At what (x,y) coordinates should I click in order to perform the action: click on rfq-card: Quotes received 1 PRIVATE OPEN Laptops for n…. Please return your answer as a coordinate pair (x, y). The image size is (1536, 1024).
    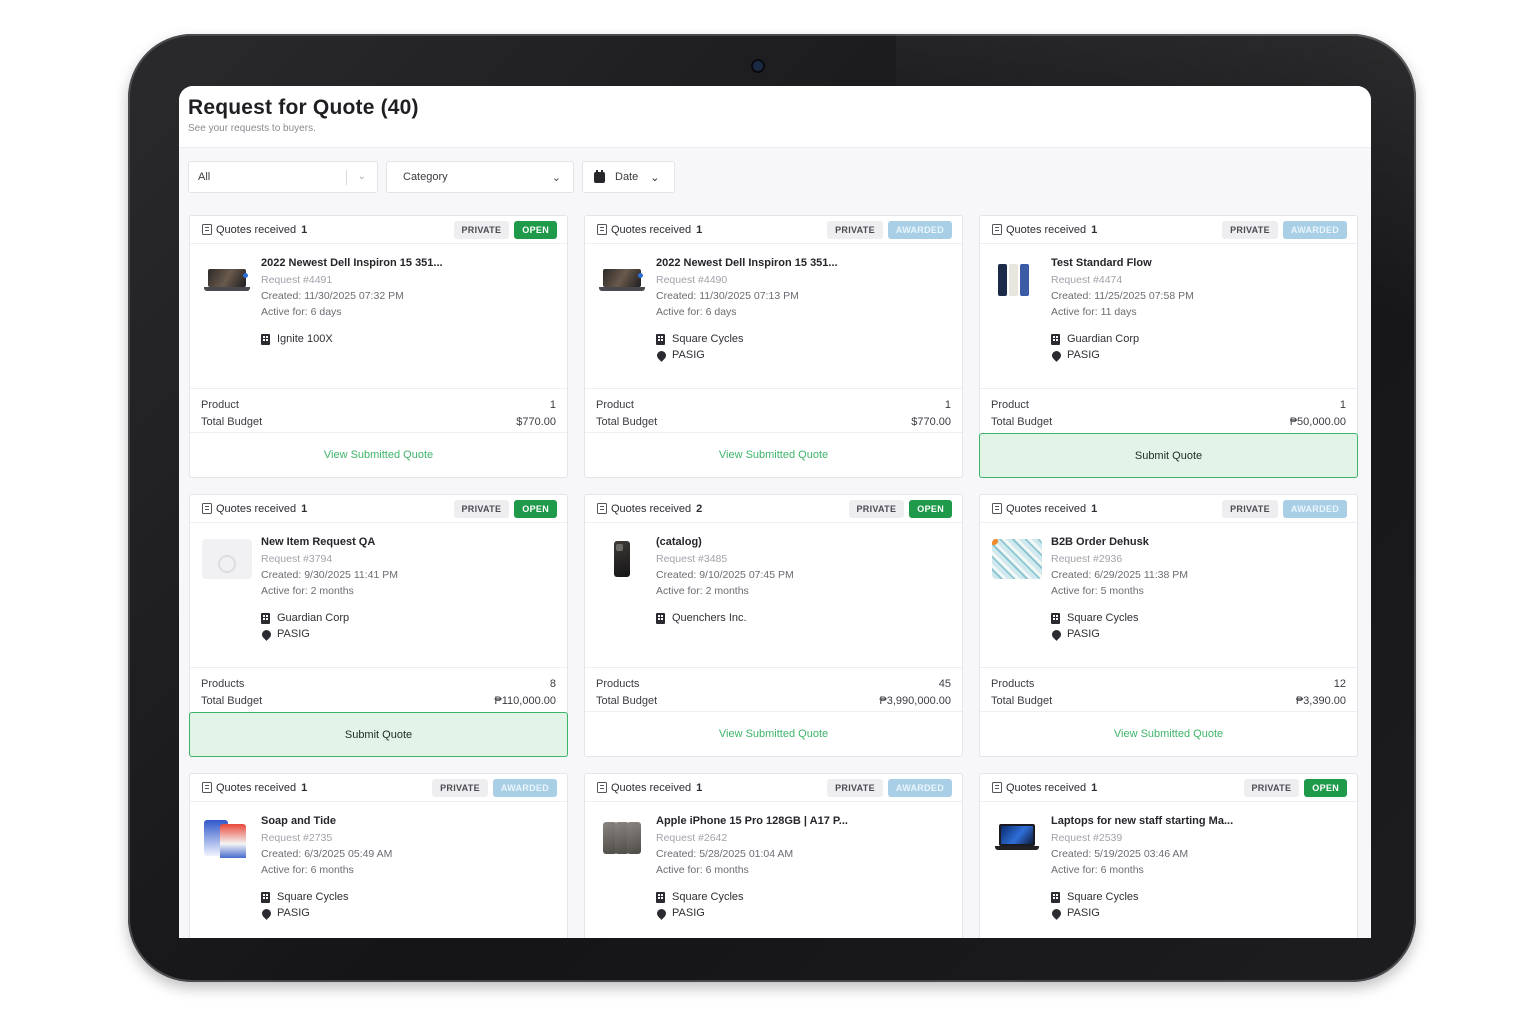
    Looking at the image, I should click on (1168, 855).